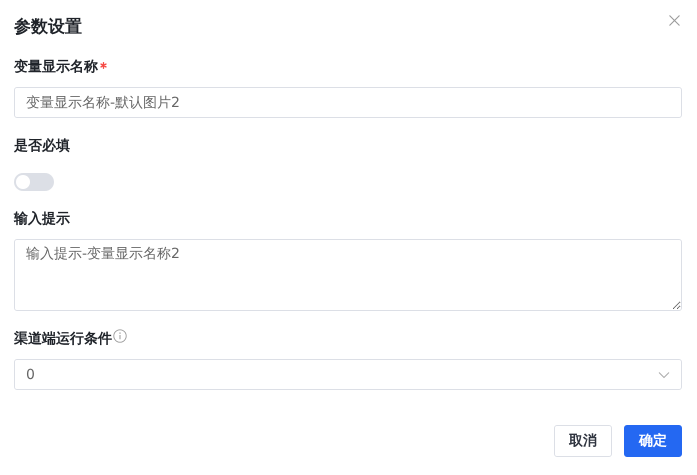 This screenshot has height=475, width=697. I want to click on cancel-button: 取消, so click(583, 441).